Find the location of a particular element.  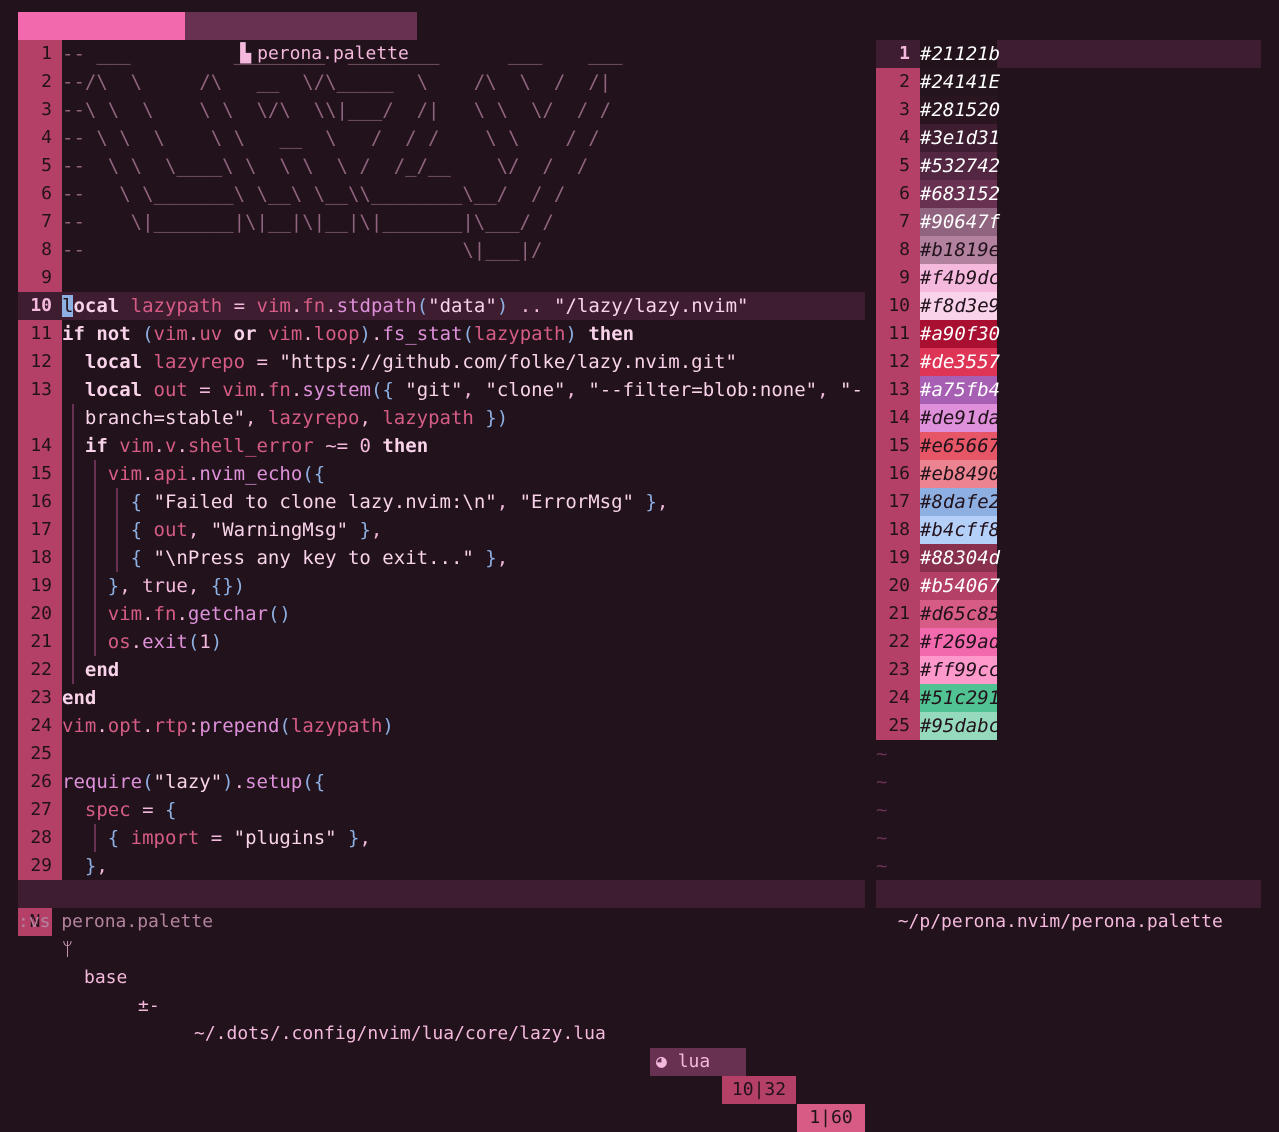

palette-line: 10 #f8d3e9 is located at coordinates (1068, 306).